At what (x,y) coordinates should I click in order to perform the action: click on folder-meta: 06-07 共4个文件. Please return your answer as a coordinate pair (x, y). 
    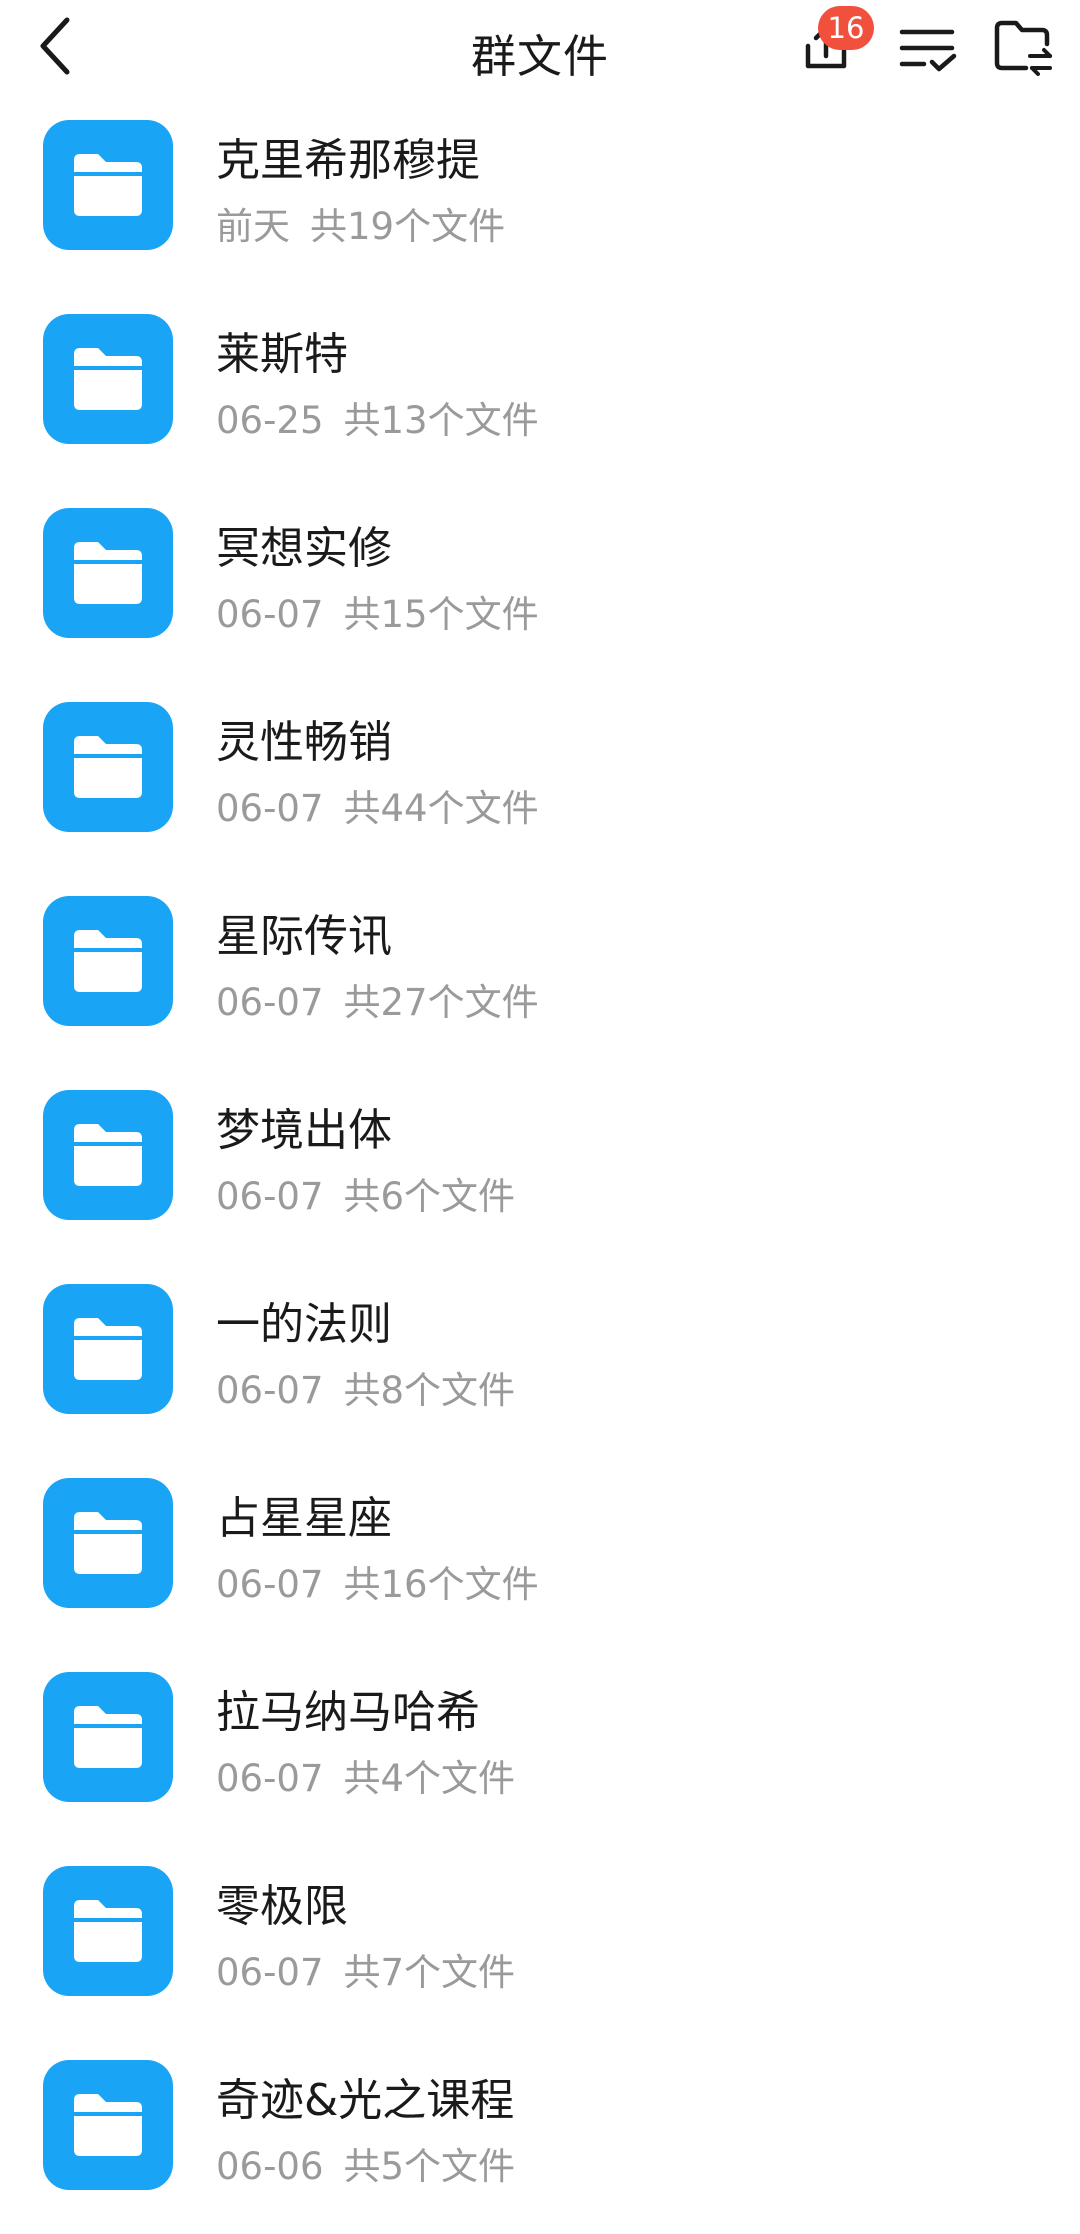
    Looking at the image, I should click on (365, 1775).